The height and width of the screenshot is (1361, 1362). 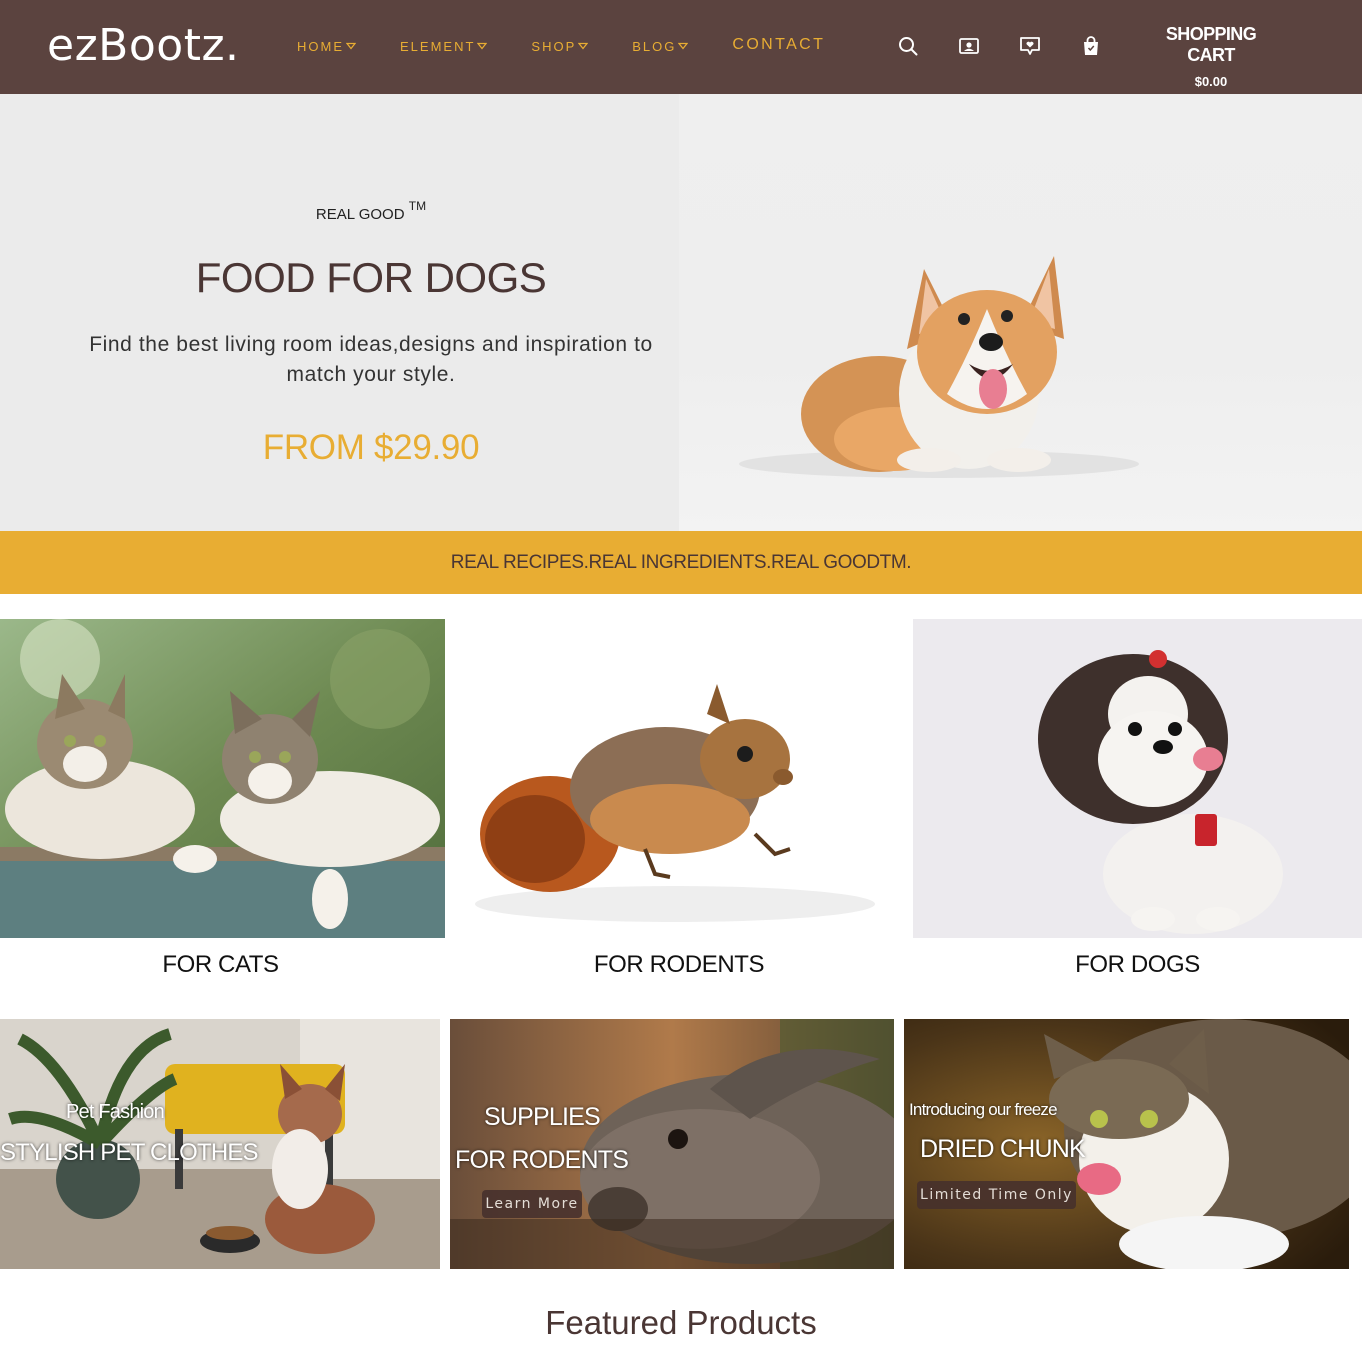 What do you see at coordinates (969, 46) in the screenshot?
I see `account-icon` at bounding box center [969, 46].